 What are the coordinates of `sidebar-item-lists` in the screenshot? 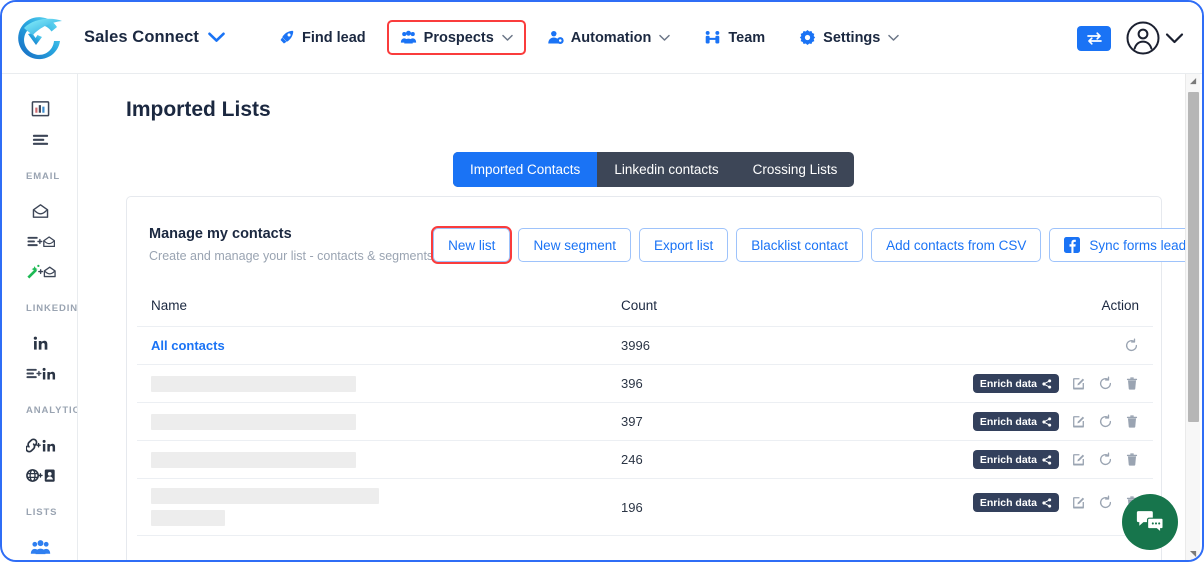 It's located at (40, 546).